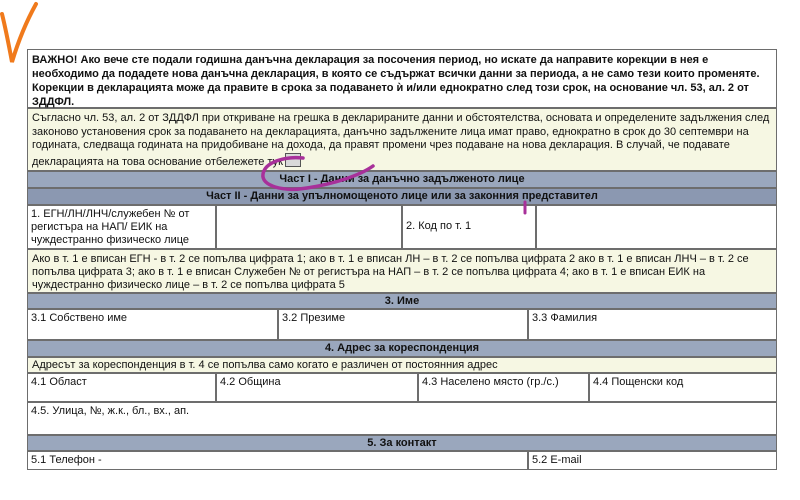 This screenshot has height=500, width=800. I want to click on contact-header-text: 5. За контакт, so click(402, 443).